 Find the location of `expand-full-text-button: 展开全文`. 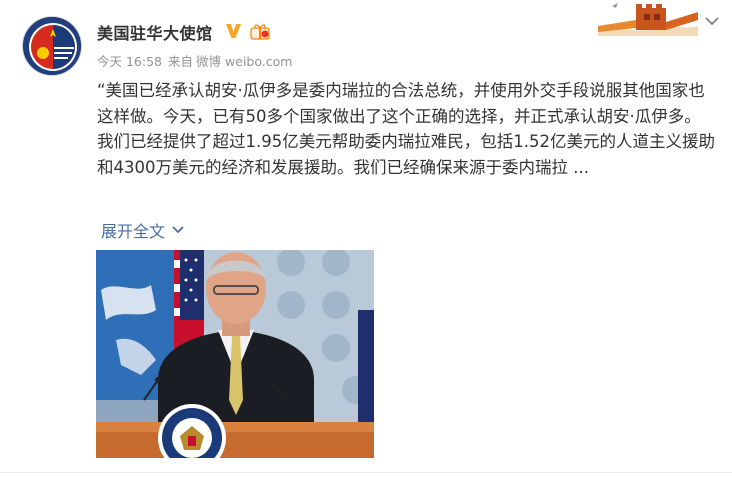

expand-full-text-button: 展开全文 is located at coordinates (143, 230).